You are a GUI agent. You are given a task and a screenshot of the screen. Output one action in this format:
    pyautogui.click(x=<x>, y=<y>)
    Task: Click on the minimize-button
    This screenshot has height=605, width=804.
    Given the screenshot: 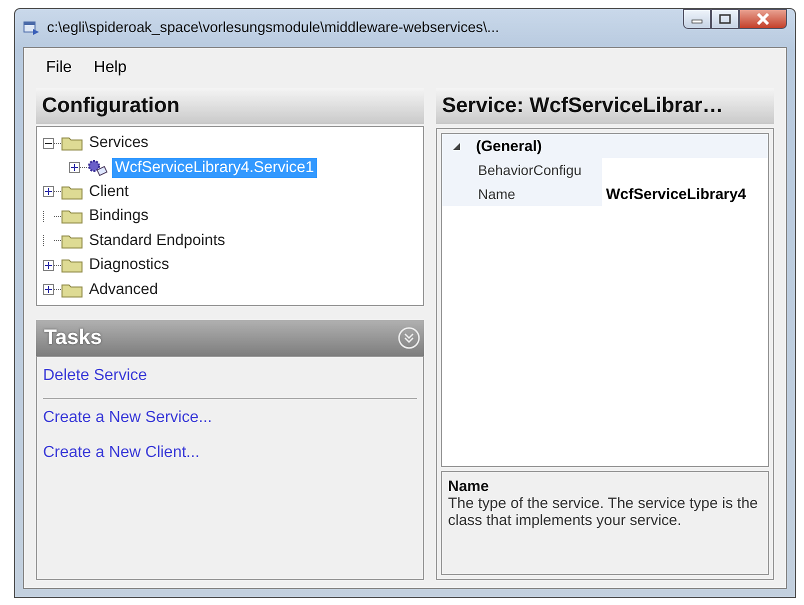 What is the action you would take?
    pyautogui.click(x=697, y=19)
    